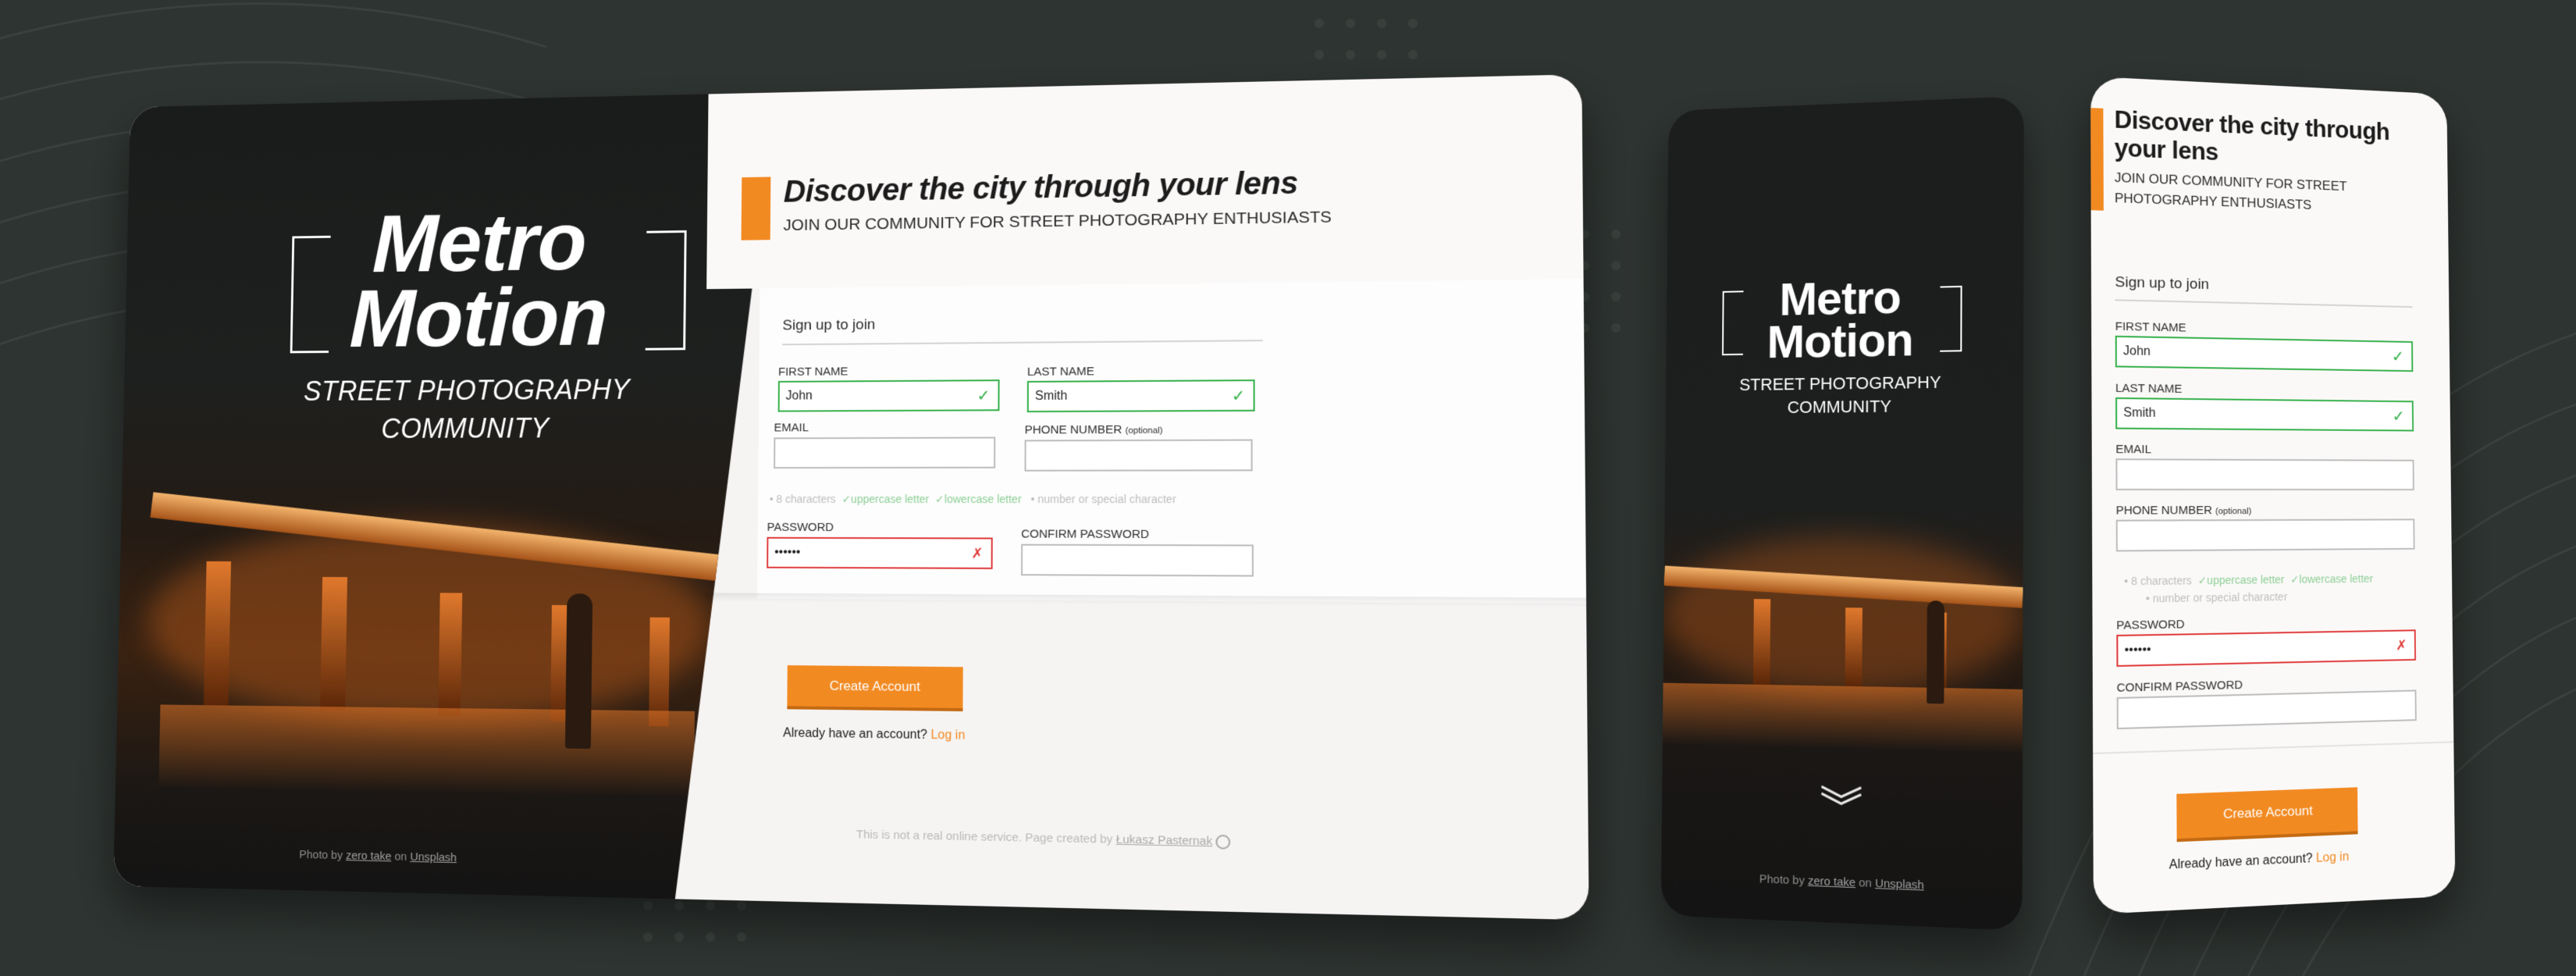  I want to click on github-icon, so click(1223, 842).